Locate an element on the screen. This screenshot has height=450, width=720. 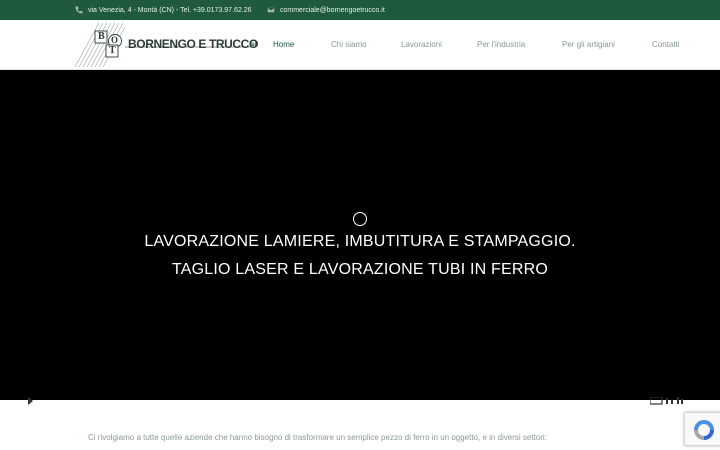
envelope-icon is located at coordinates (271, 10).